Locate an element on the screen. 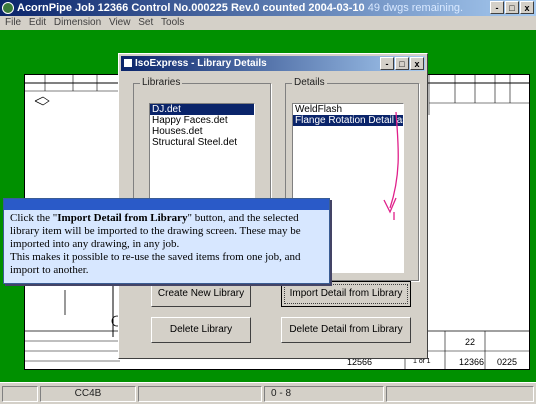 This screenshot has width=536, height=404. dialog-icon is located at coordinates (128, 63).